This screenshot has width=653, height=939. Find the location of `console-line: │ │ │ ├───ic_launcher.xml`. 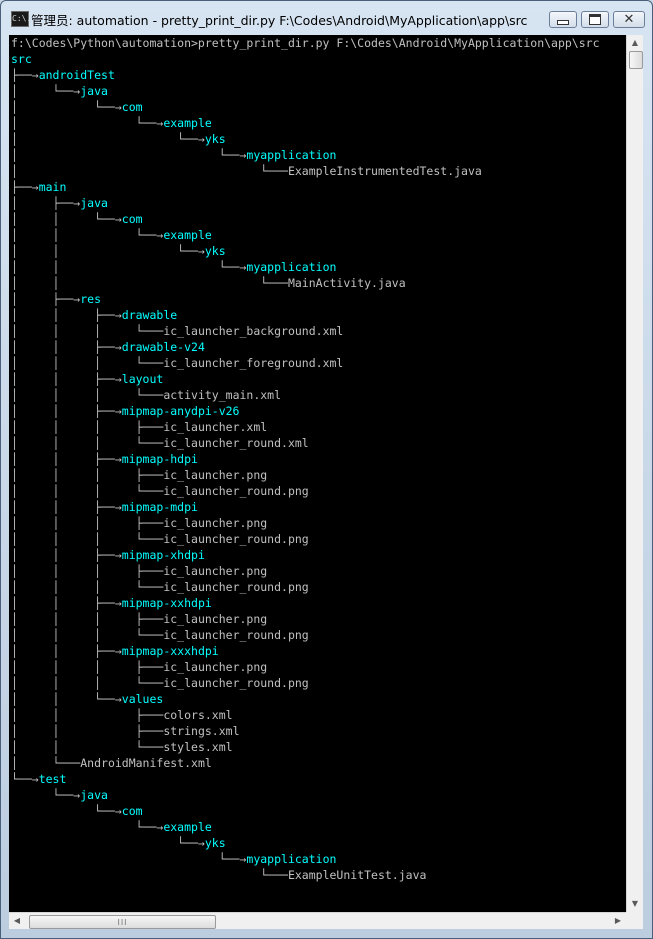

console-line: │ │ │ ├───ic_launcher.xml is located at coordinates (305, 427).